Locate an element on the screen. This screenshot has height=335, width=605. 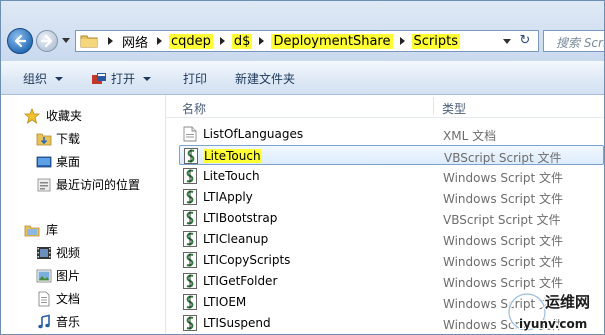
breadcrumb-network: 网络 is located at coordinates (135, 41).